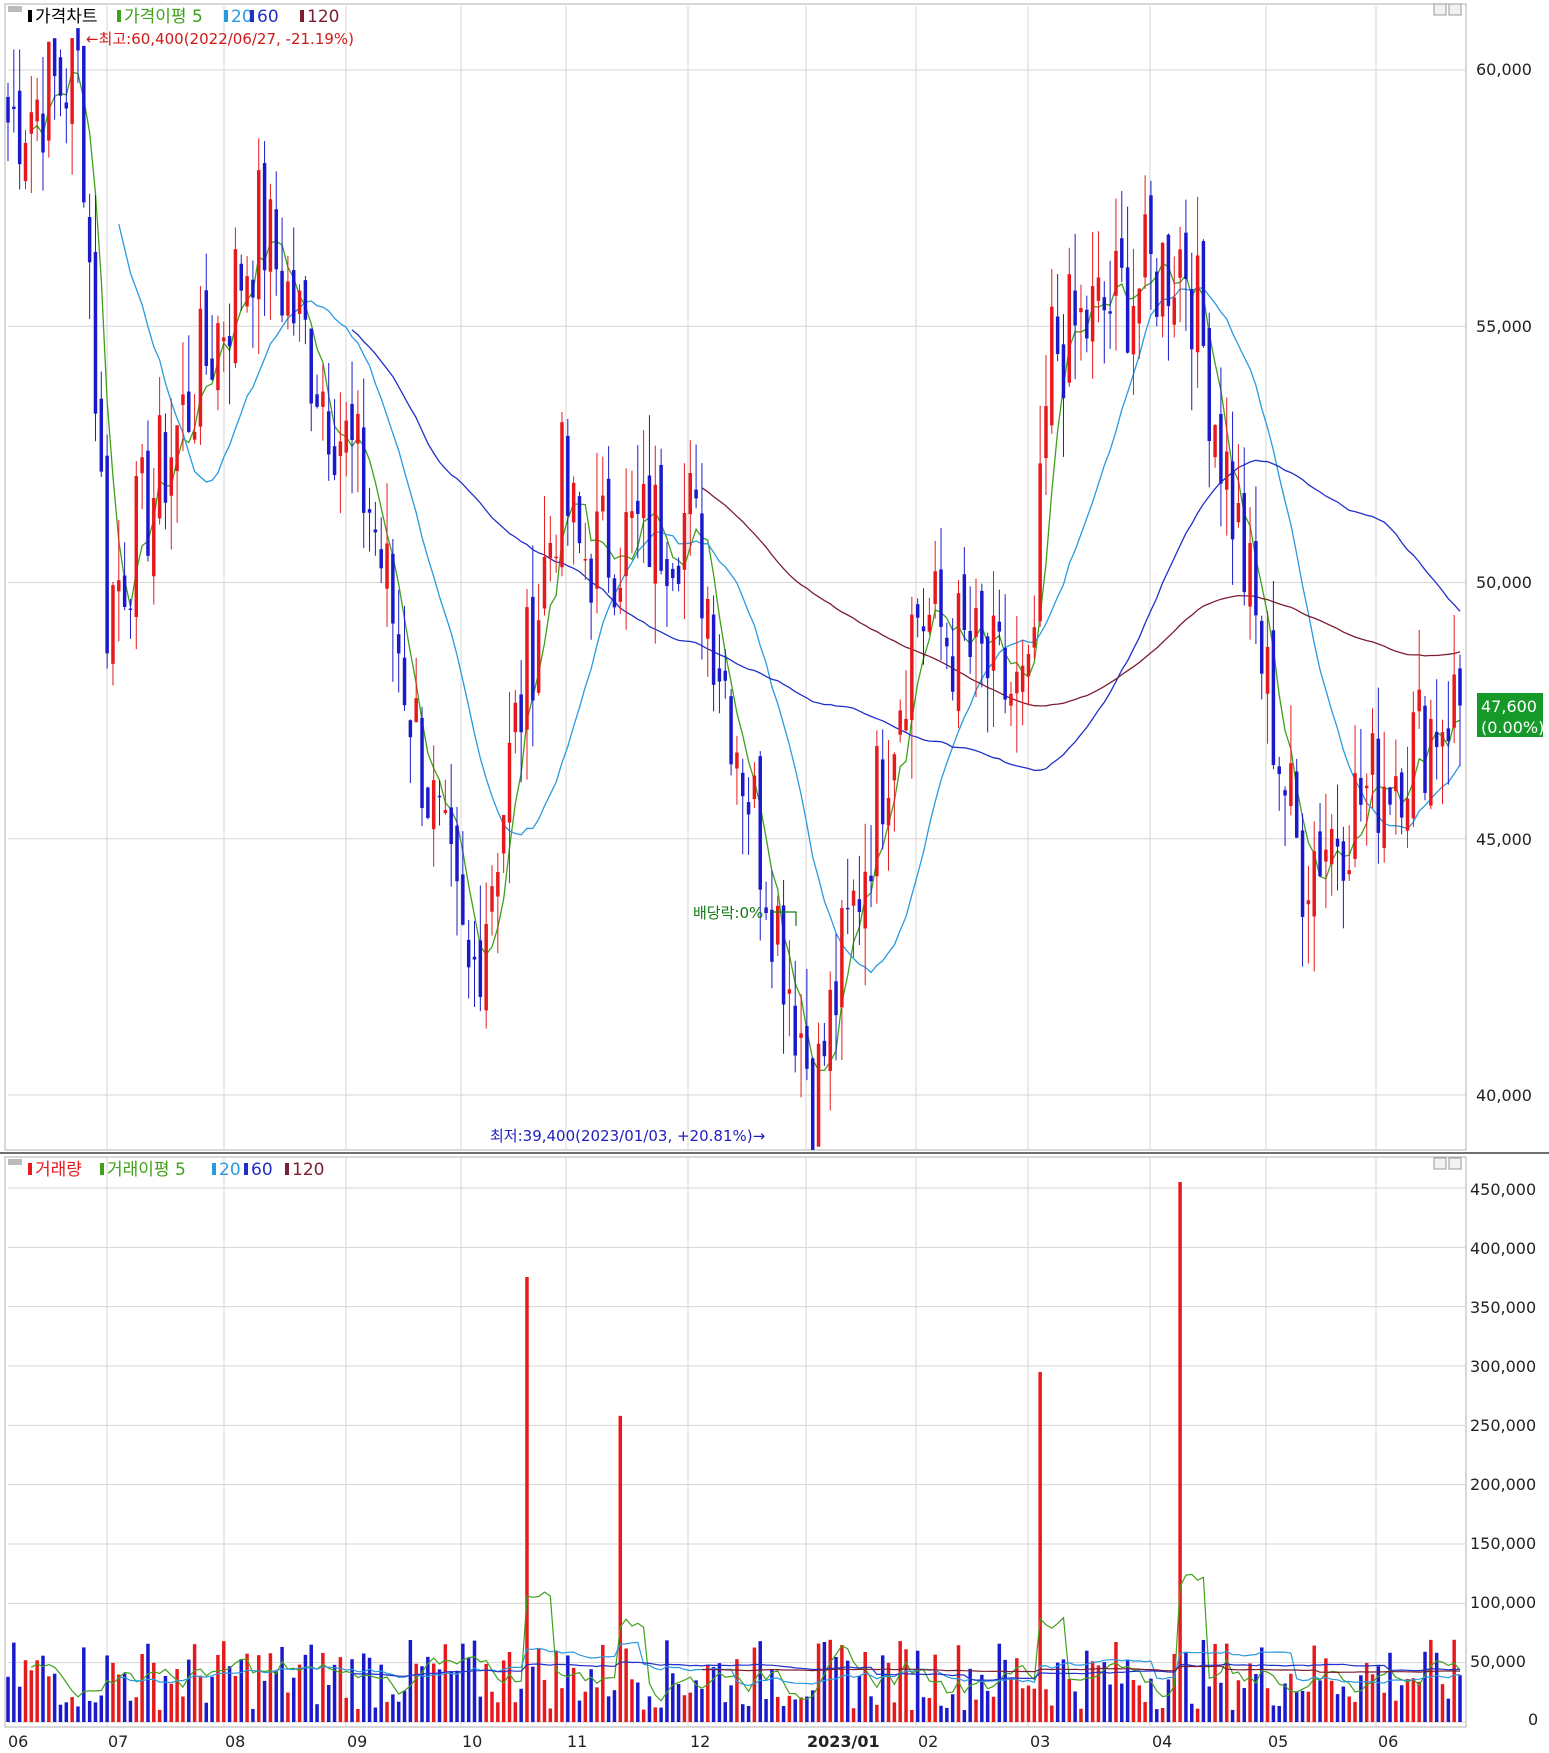 This screenshot has width=1549, height=1753. Describe the element at coordinates (235, 1741) in the screenshot. I see `month-label: 08` at that location.